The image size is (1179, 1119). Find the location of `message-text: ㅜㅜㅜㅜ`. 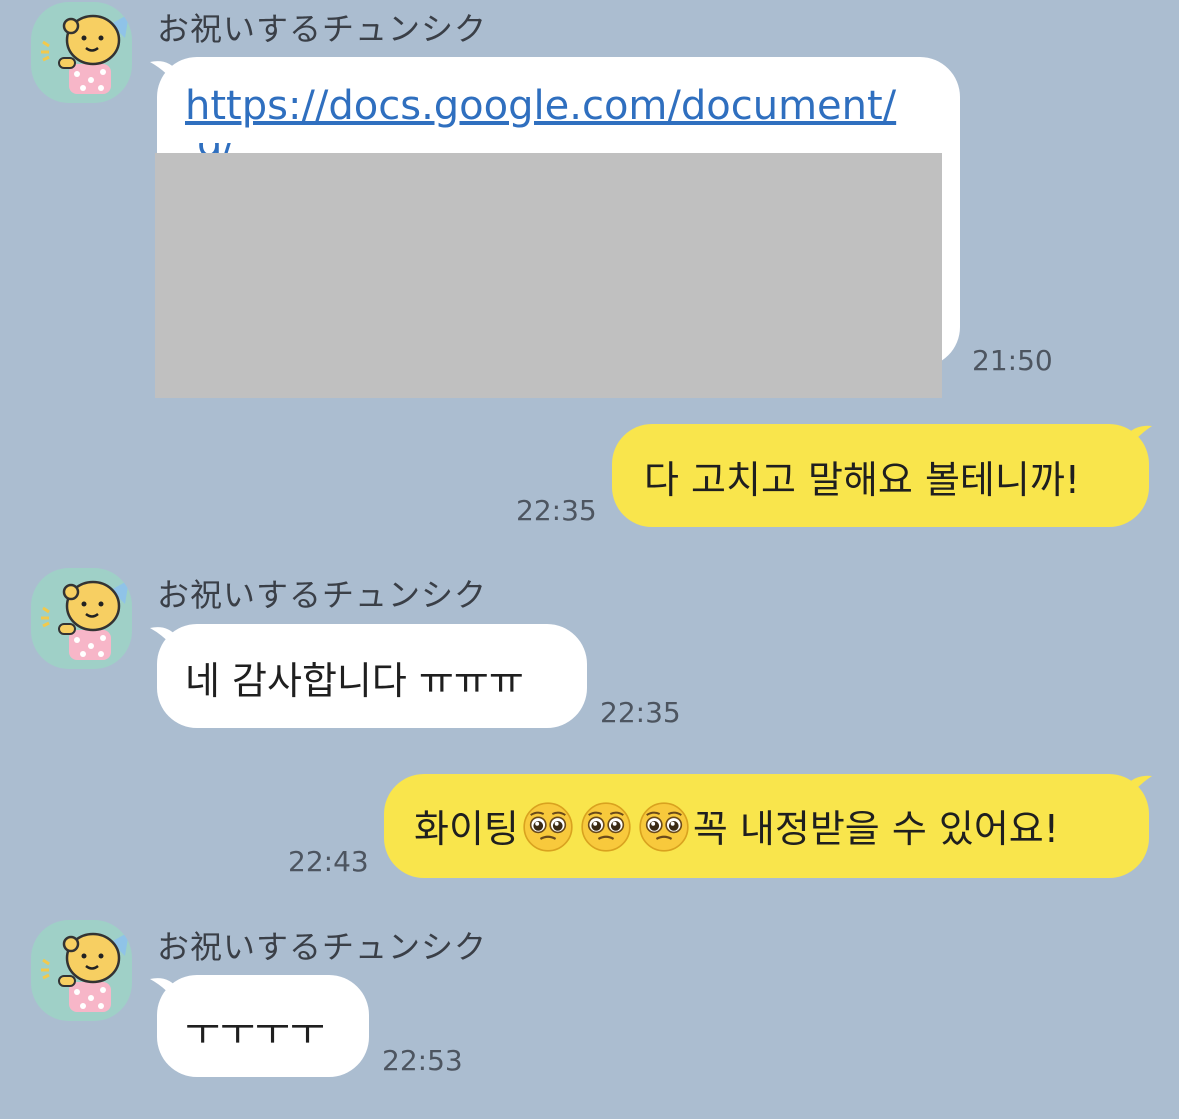

message-text: ㅜㅜㅜㅜ is located at coordinates (255, 1032).